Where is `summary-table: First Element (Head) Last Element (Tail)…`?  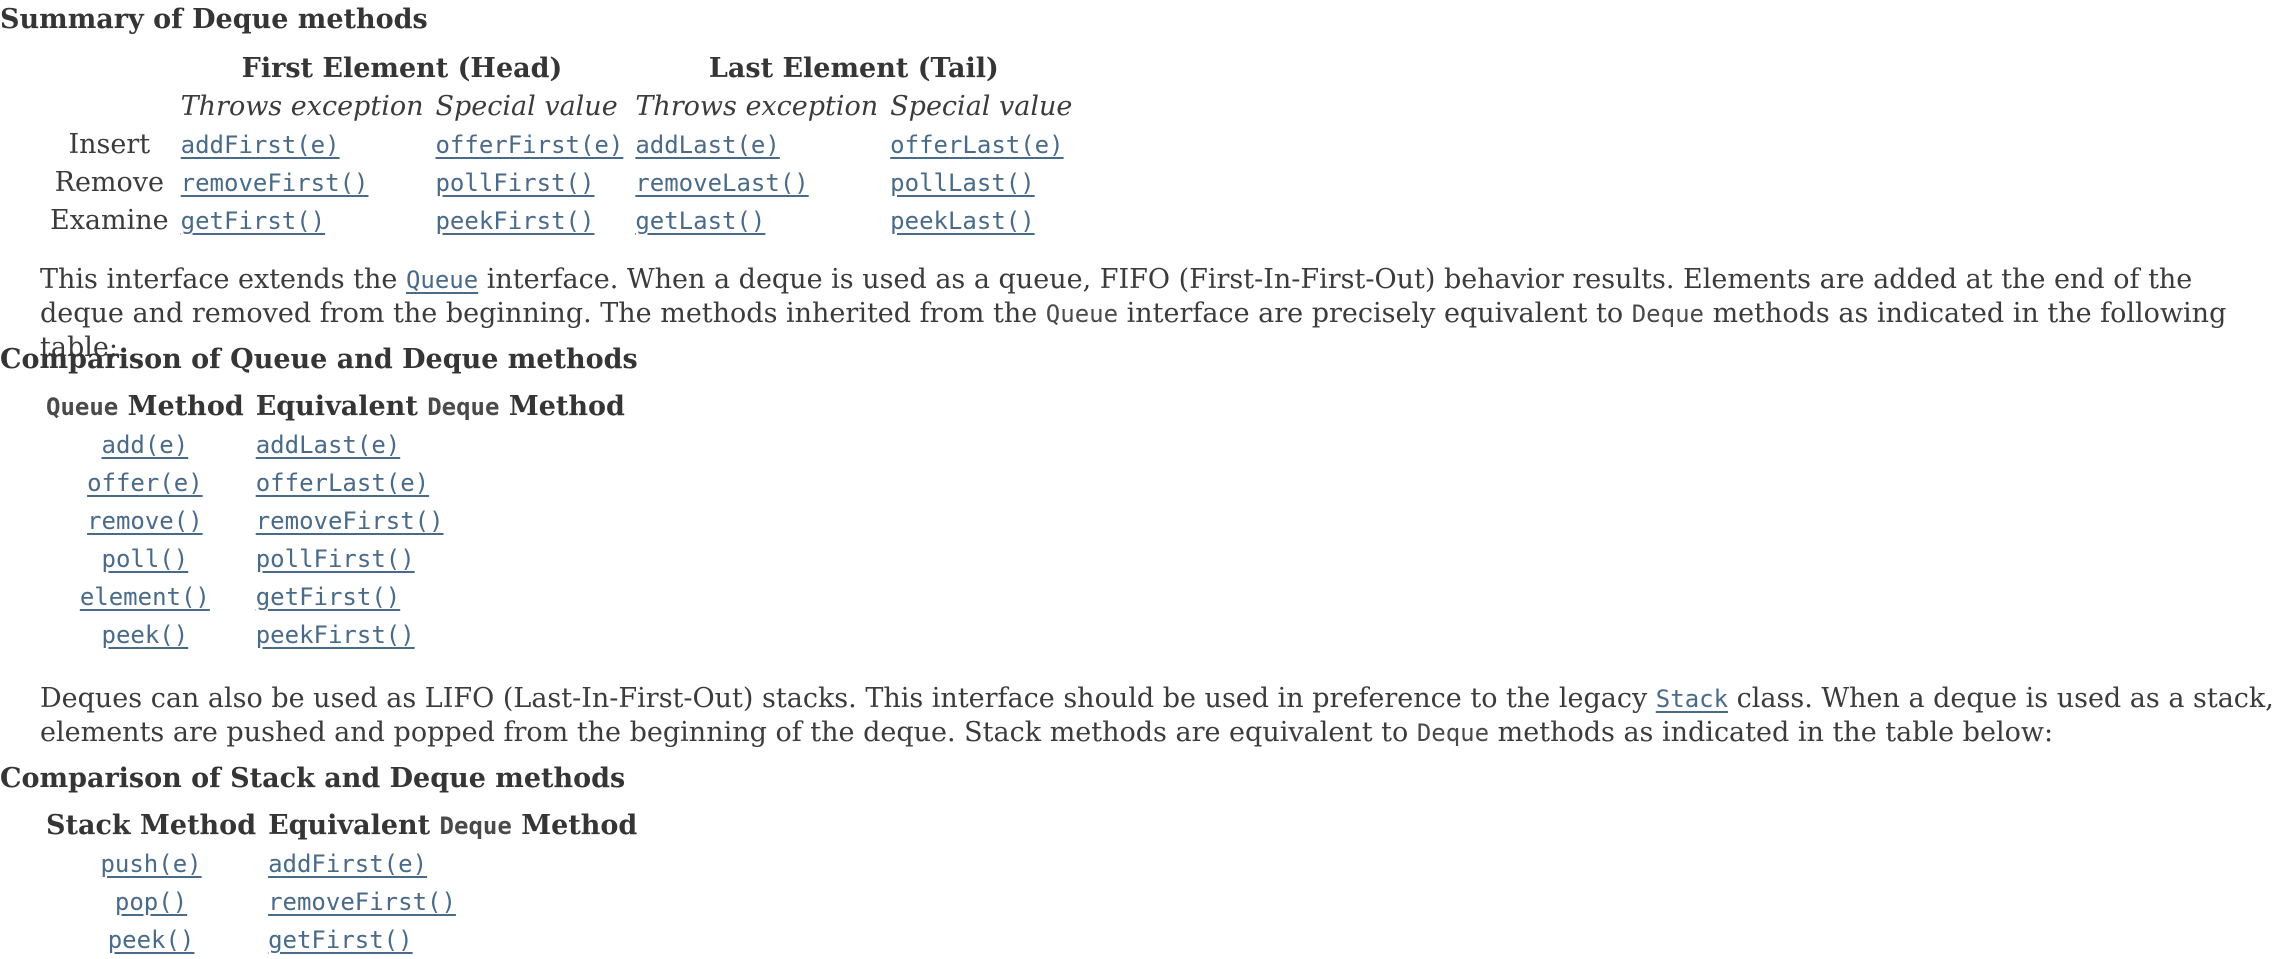
summary-table: First Element (Head) Last Element (Tail)… is located at coordinates (561, 145).